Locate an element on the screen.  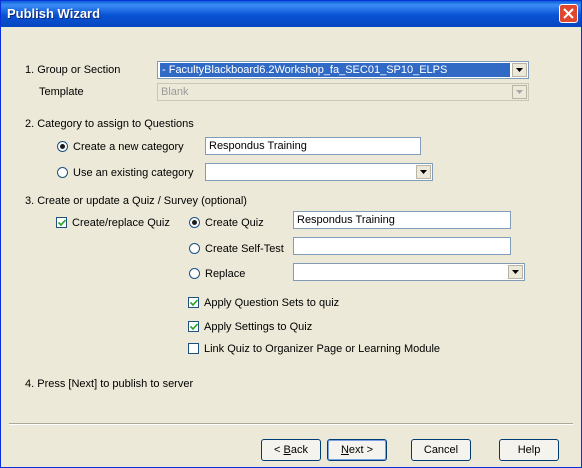
help-label: Help is located at coordinates (529, 450).